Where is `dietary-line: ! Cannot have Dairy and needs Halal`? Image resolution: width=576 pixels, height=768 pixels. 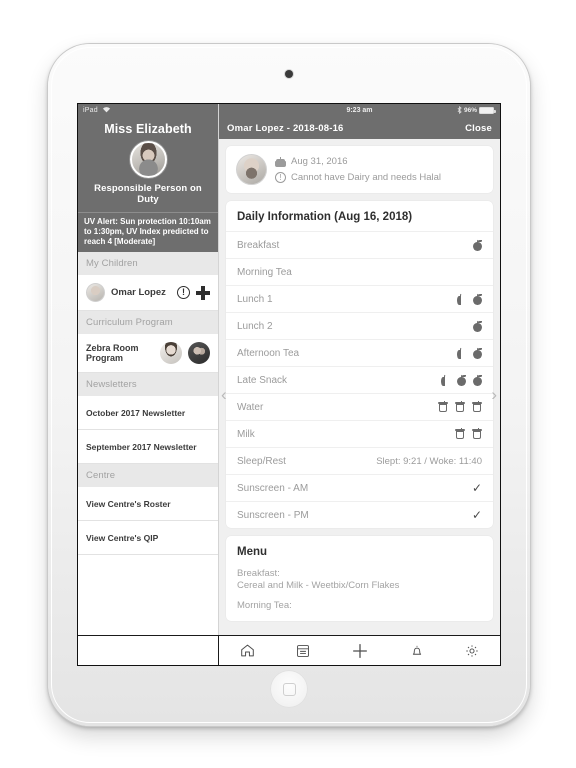
dietary-line: ! Cannot have Dairy and needs Halal is located at coordinates (358, 177).